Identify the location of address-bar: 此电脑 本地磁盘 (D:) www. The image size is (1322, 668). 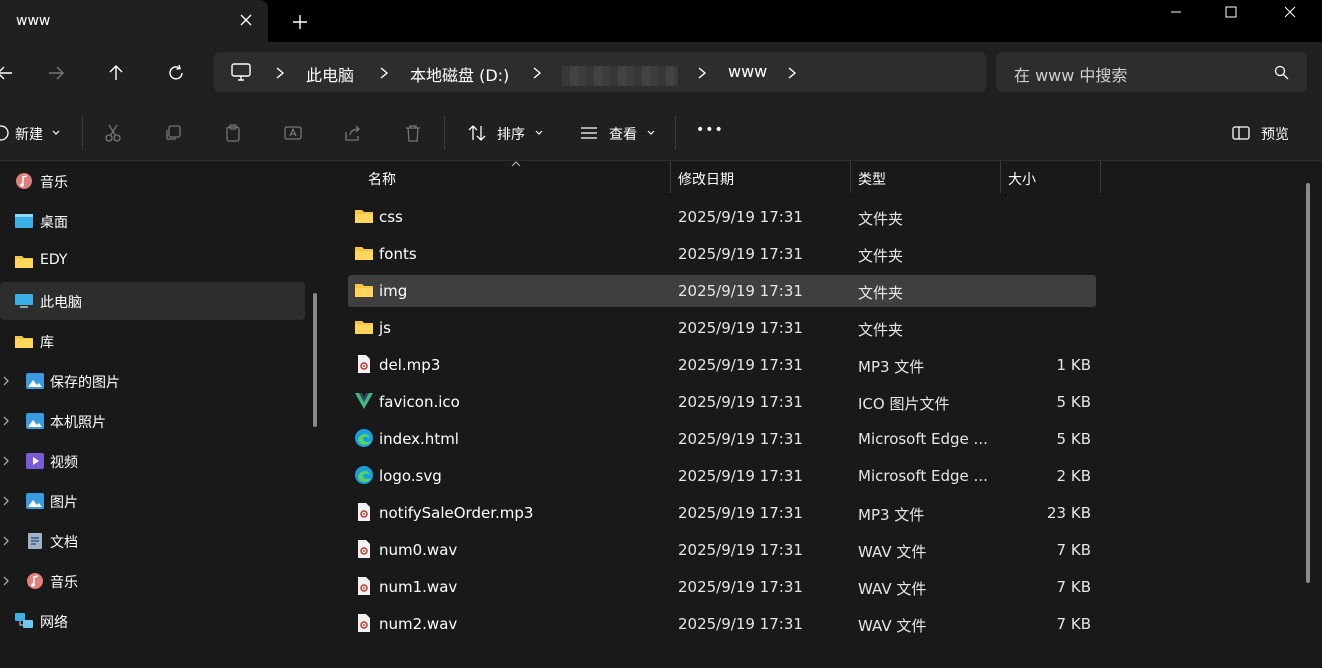
(600, 72).